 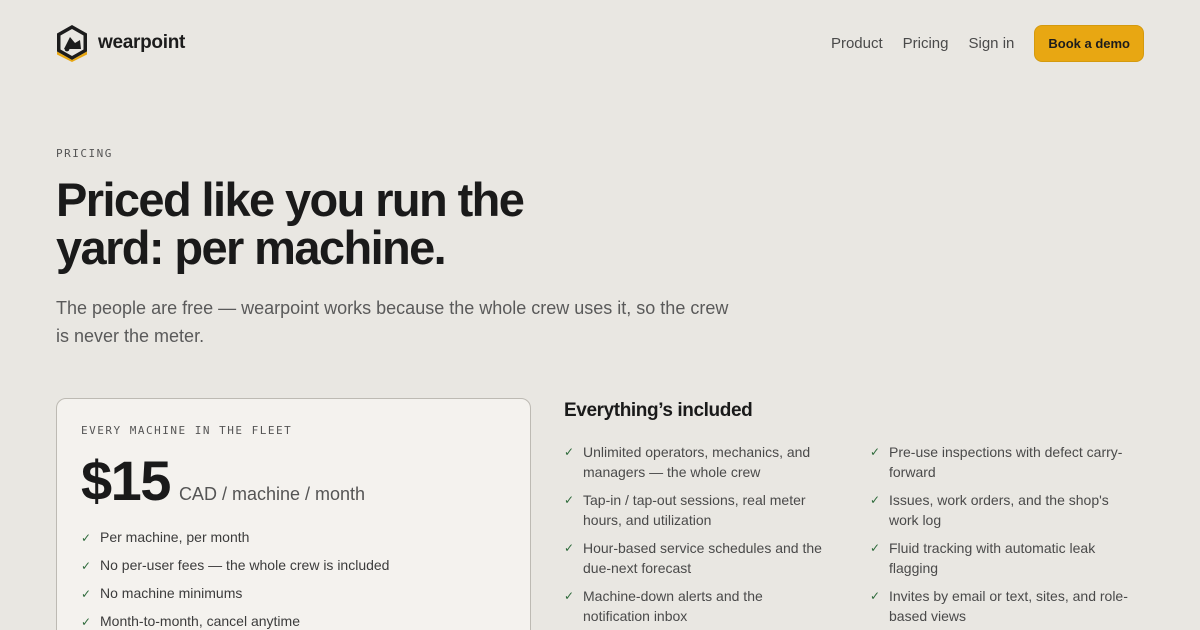 What do you see at coordinates (126, 480) in the screenshot?
I see `price-amount: $15` at bounding box center [126, 480].